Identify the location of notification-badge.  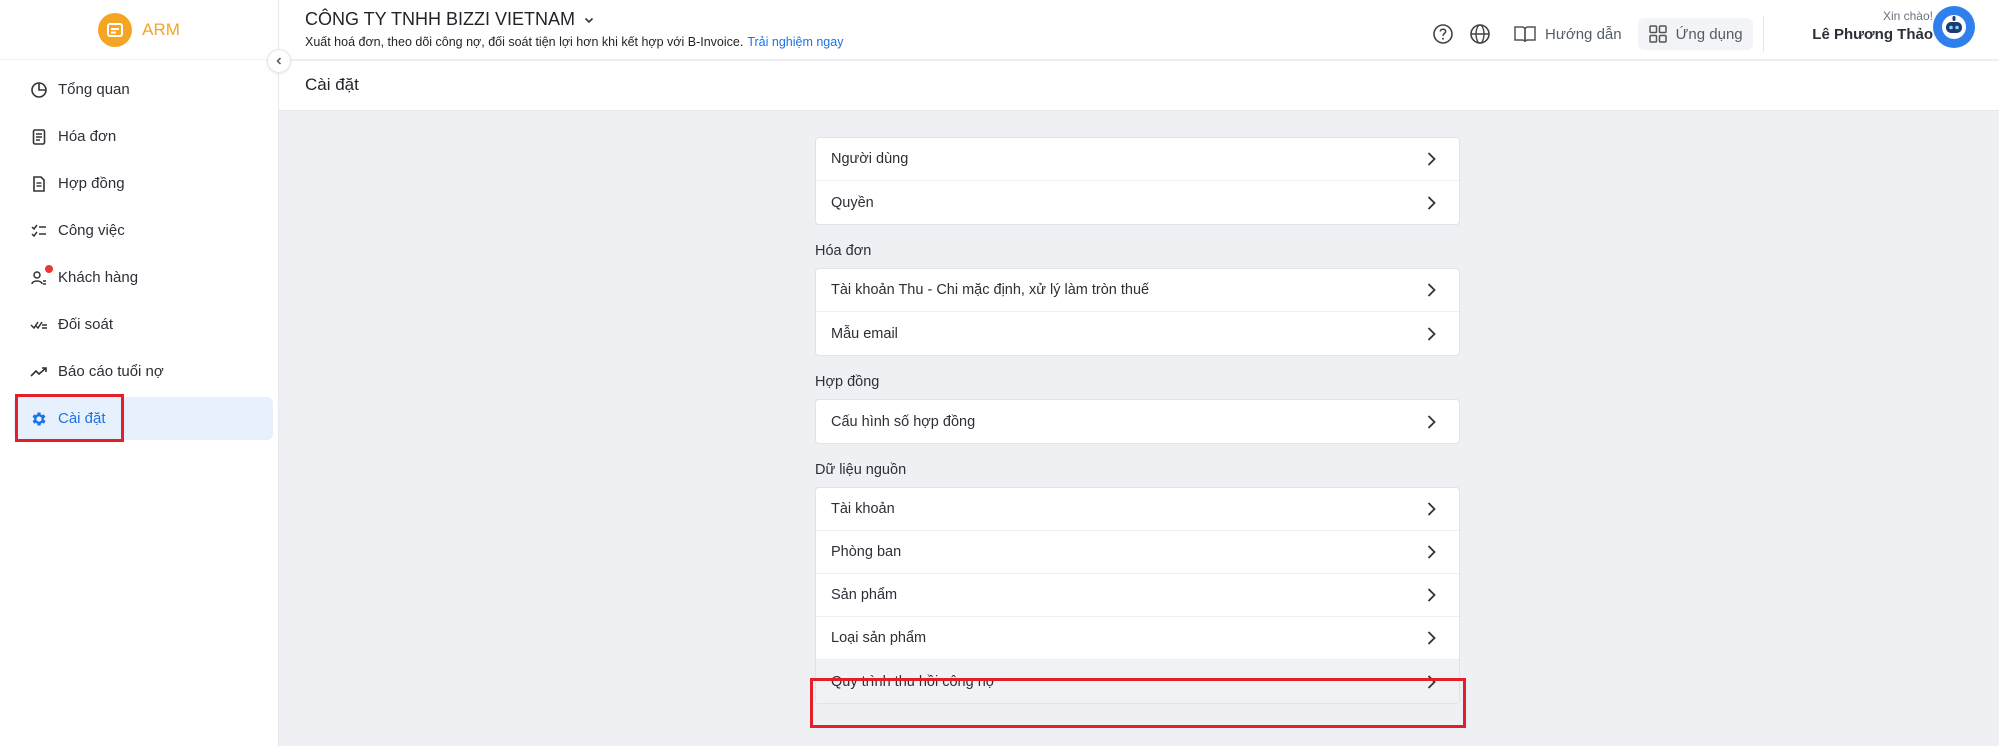
(49, 269).